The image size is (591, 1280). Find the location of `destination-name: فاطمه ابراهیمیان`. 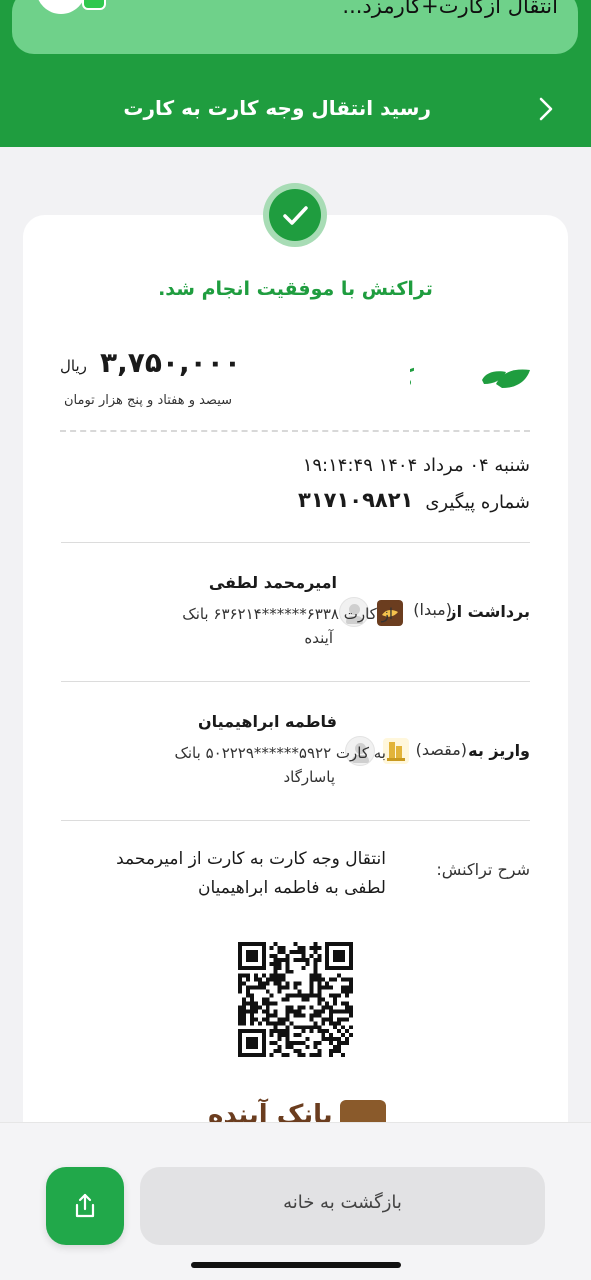

destination-name: فاطمه ابراهیمیان is located at coordinates (267, 721).